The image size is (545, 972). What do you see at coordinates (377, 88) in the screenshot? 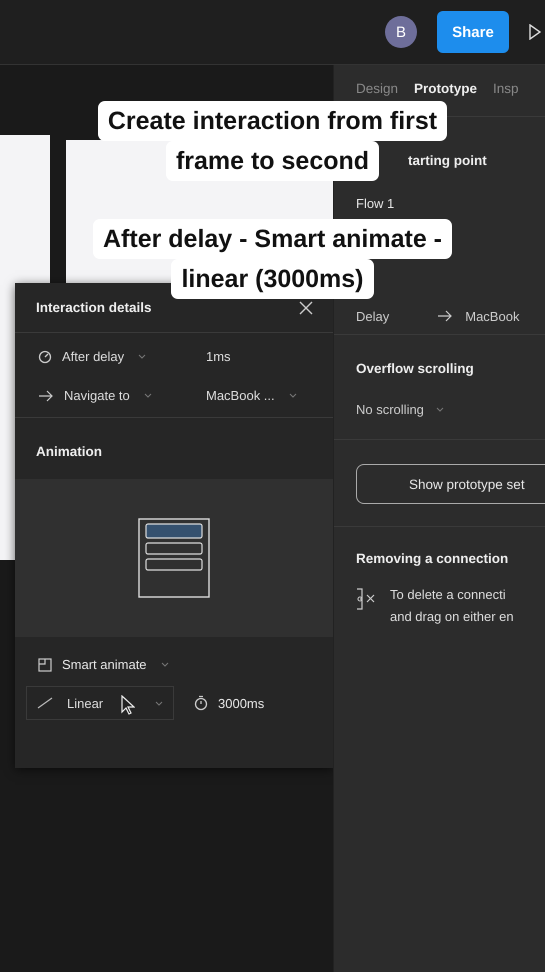
I see `panel-tab: Design` at bounding box center [377, 88].